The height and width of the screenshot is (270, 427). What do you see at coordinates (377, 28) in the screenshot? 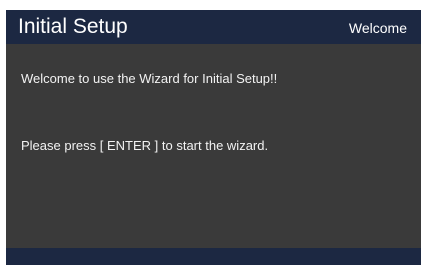
I see `wizard-page-label: Welcome` at bounding box center [377, 28].